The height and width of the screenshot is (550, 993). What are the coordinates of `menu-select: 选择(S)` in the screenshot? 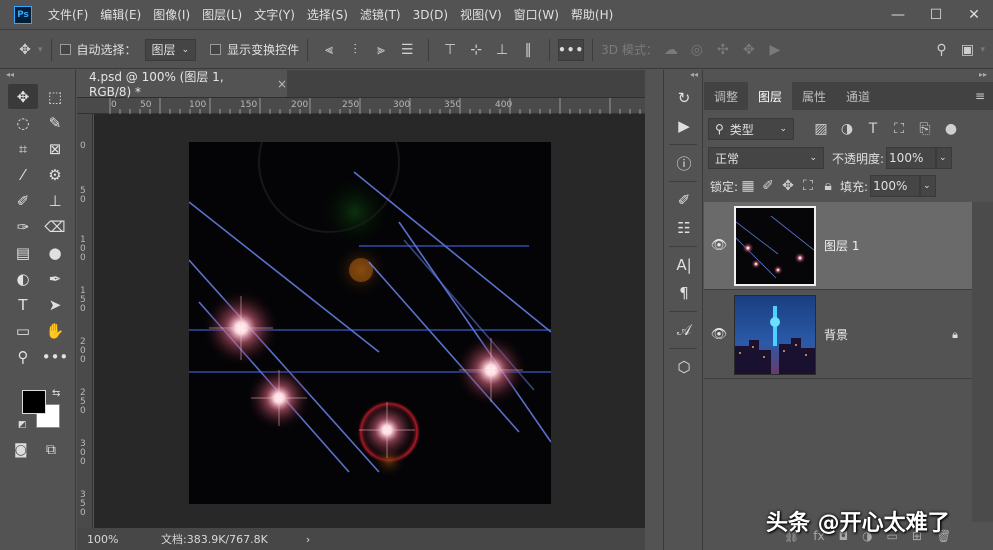 It's located at (327, 14).